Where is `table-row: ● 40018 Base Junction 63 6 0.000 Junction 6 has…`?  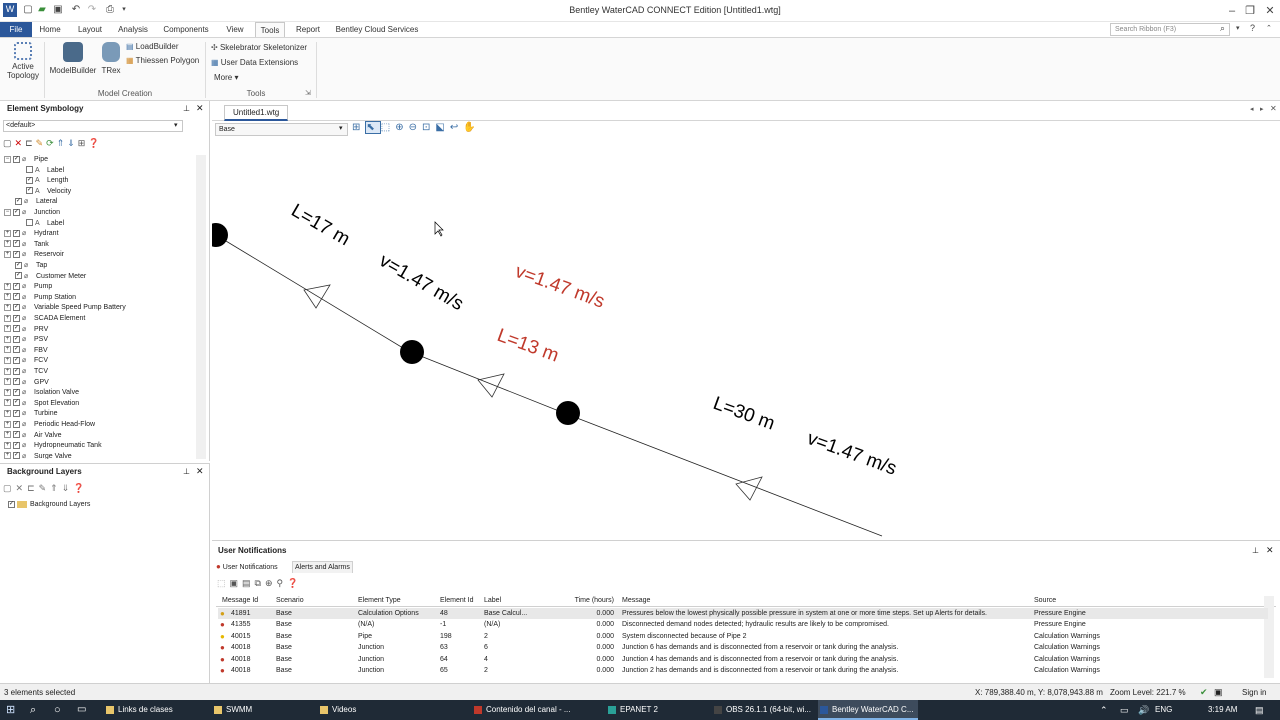
table-row: ● 40018 Base Junction 63 6 0.000 Junction 6 has… is located at coordinates (743, 647).